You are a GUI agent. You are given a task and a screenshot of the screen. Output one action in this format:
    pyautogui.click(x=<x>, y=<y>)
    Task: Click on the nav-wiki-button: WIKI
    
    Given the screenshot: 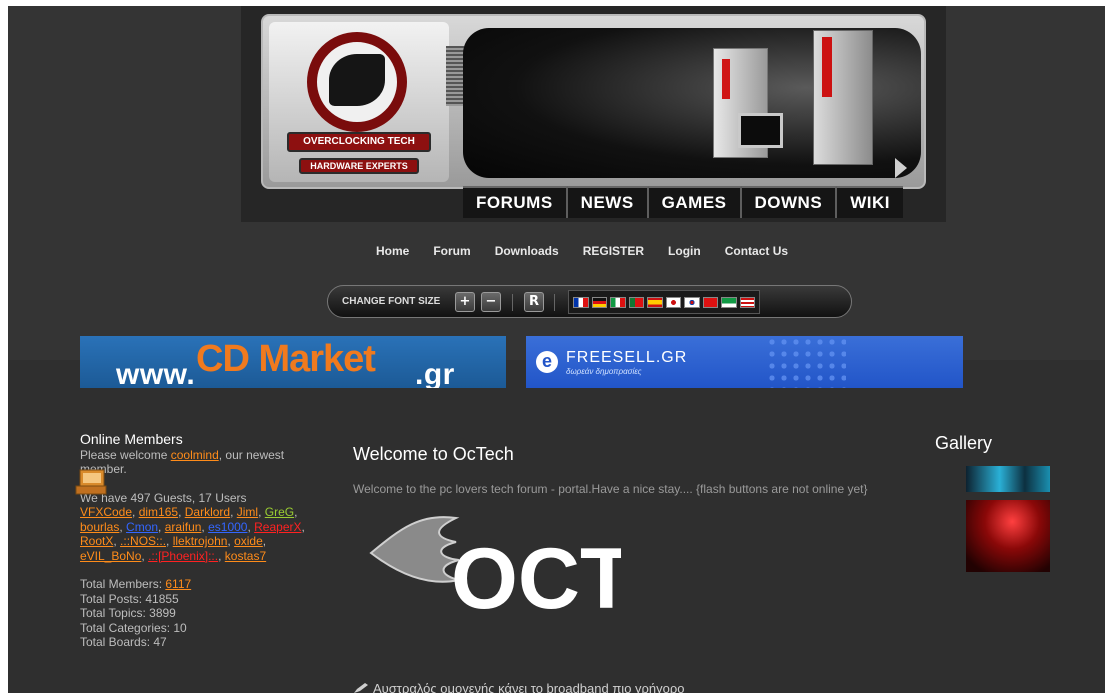 What is the action you would take?
    pyautogui.click(x=870, y=202)
    